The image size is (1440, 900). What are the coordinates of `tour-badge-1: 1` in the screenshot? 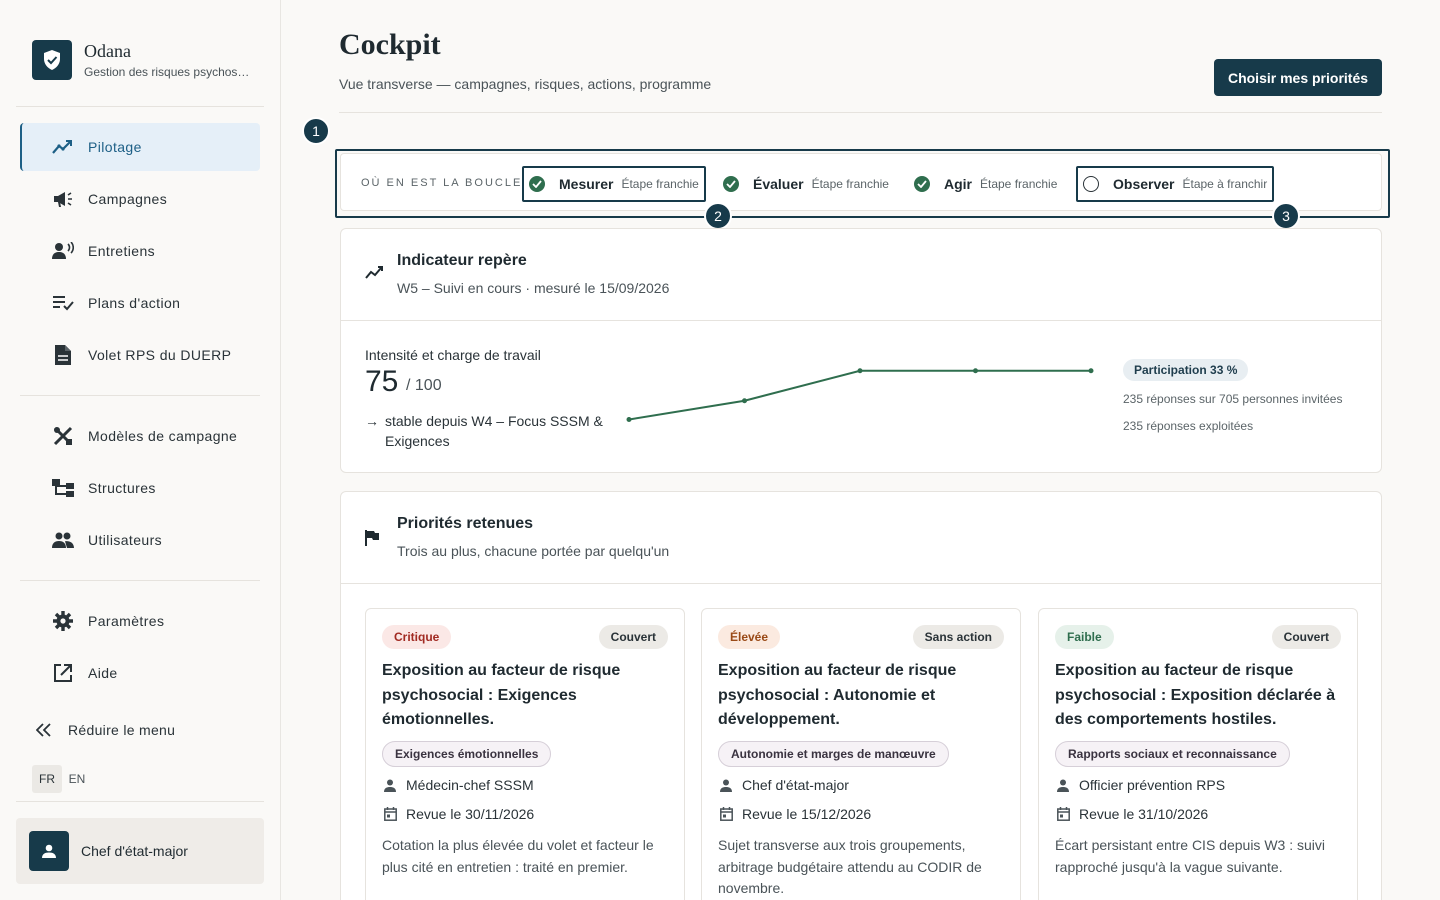 It's located at (316, 131).